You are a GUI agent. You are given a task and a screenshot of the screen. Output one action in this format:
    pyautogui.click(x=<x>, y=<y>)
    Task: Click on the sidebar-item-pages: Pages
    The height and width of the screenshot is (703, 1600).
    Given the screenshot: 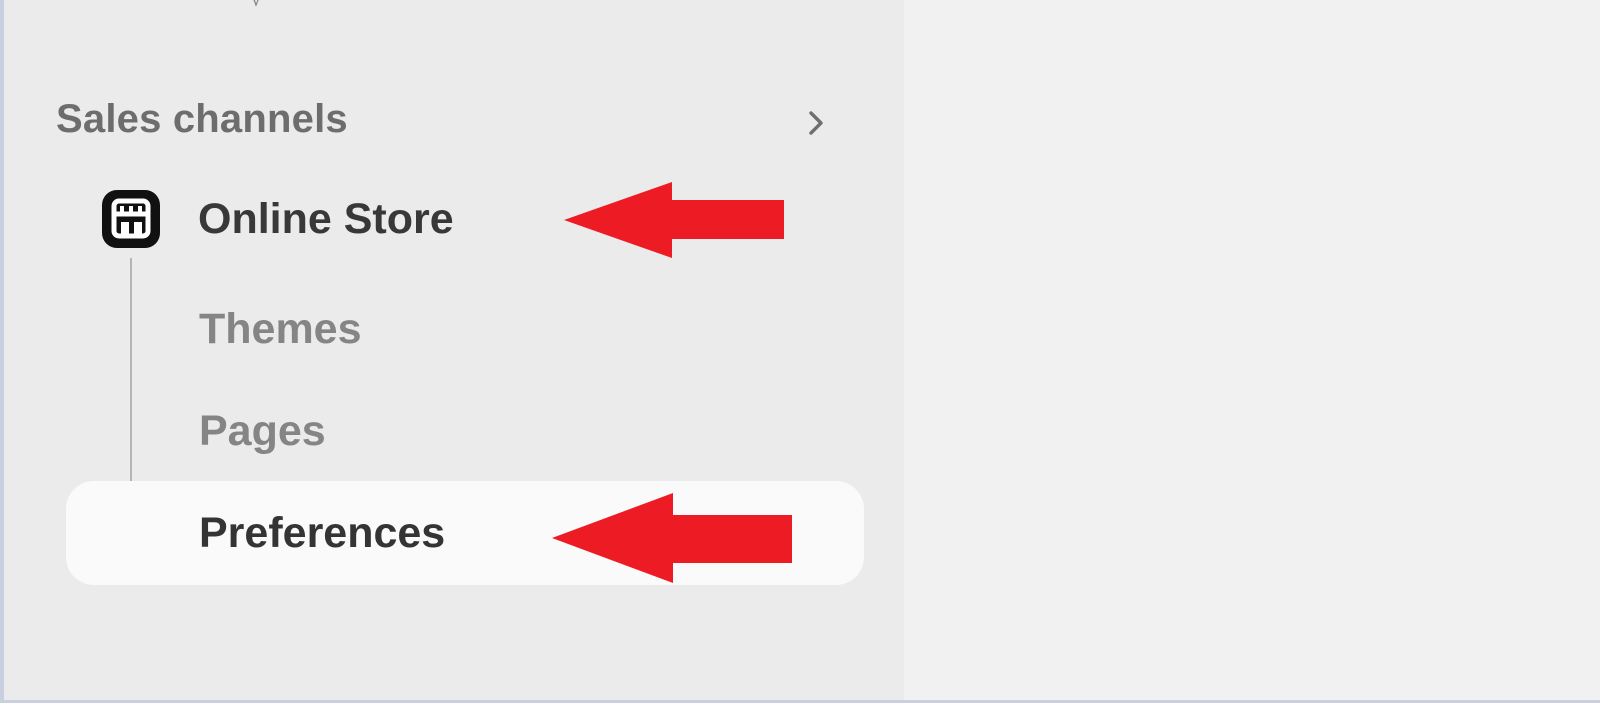 What is the action you would take?
    pyautogui.click(x=262, y=431)
    